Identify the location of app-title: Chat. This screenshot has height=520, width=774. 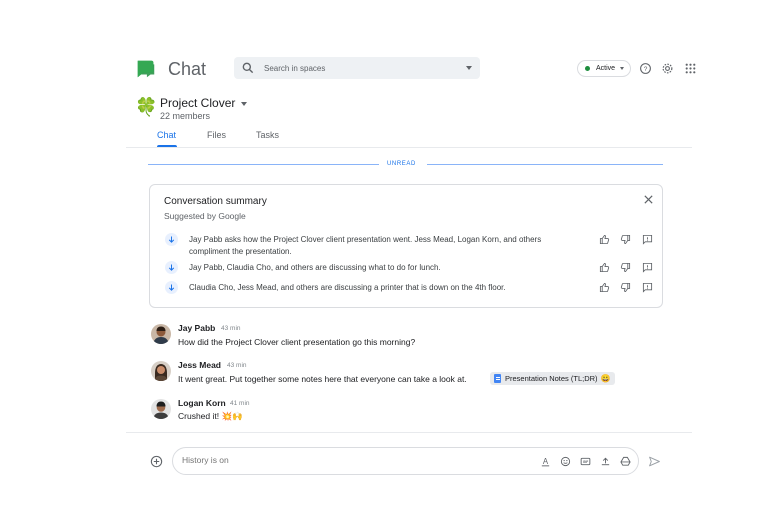
(187, 69).